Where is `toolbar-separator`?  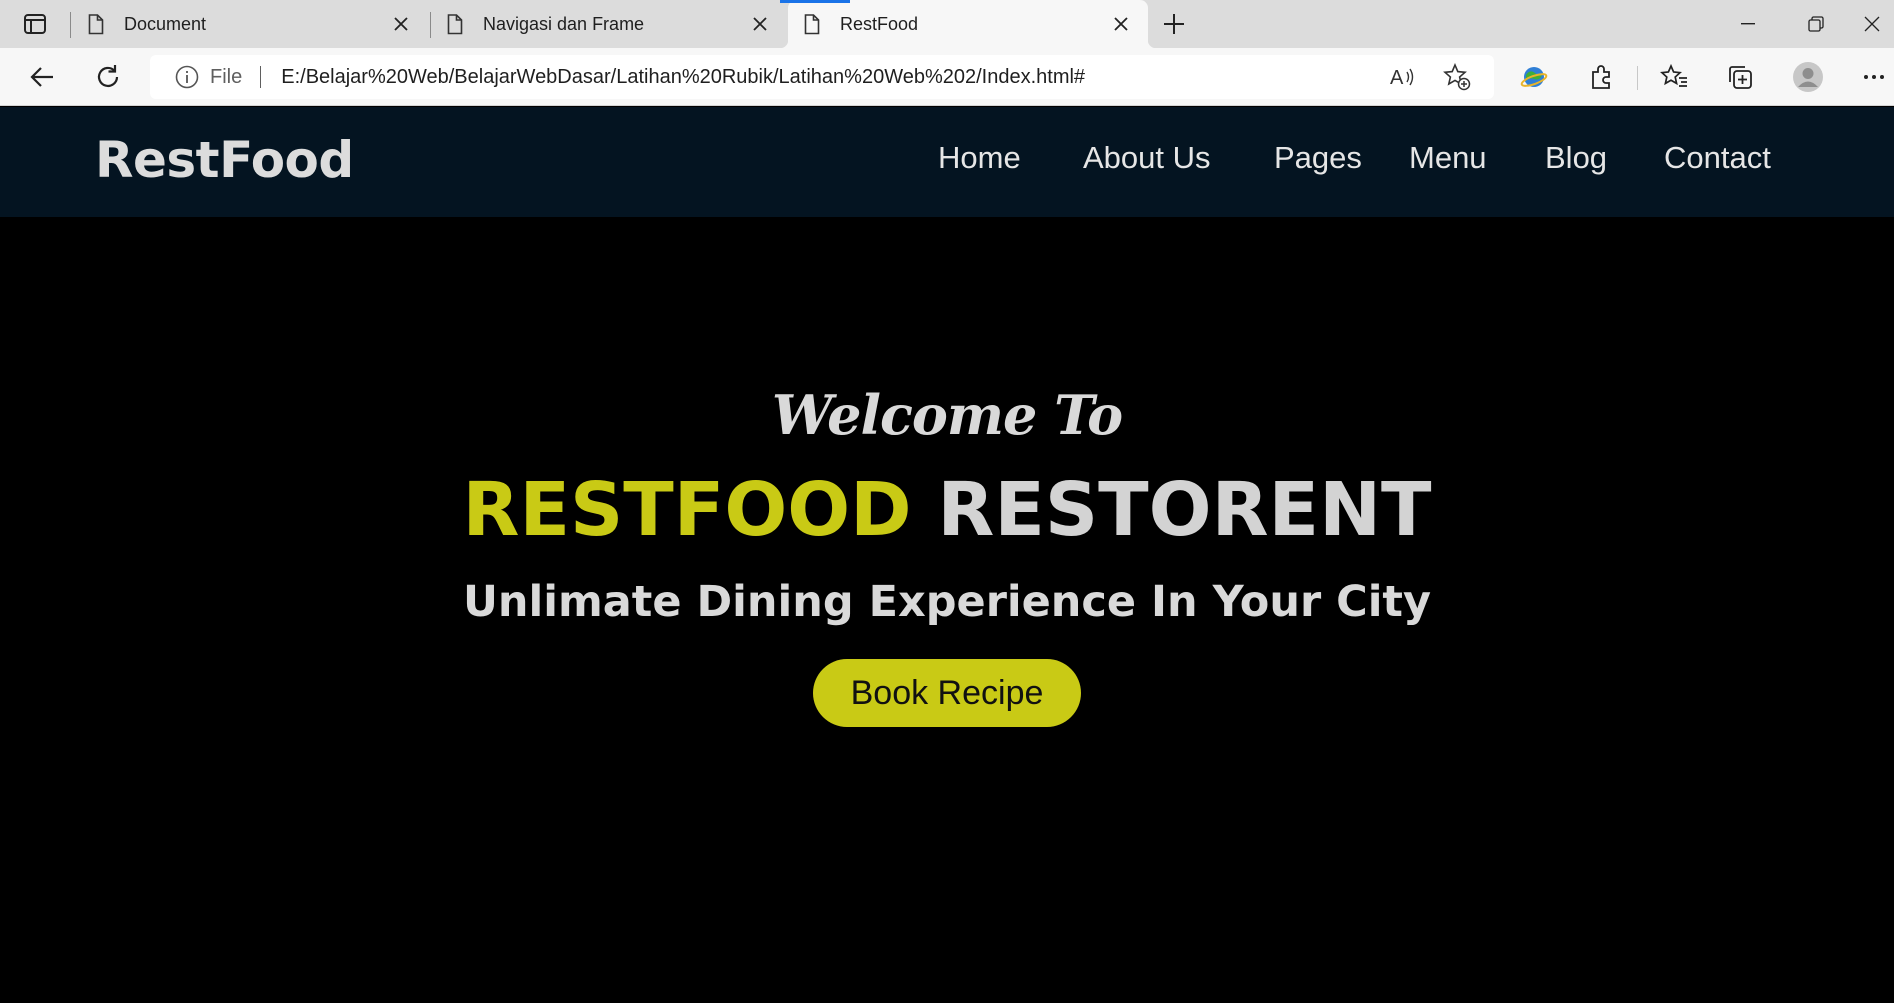
toolbar-separator is located at coordinates (1637, 78).